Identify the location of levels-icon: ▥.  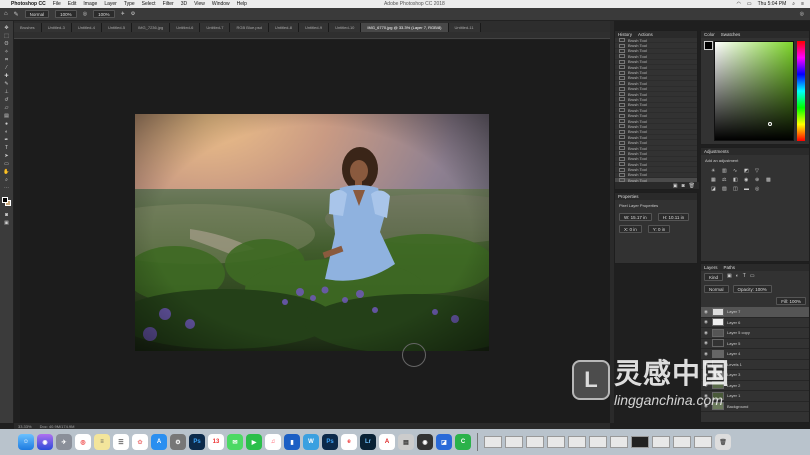
(726, 171).